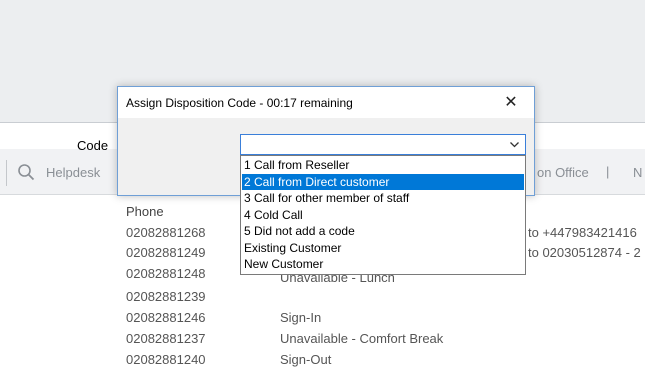  Describe the element at coordinates (93, 145) in the screenshot. I see `code-label: Code` at that location.